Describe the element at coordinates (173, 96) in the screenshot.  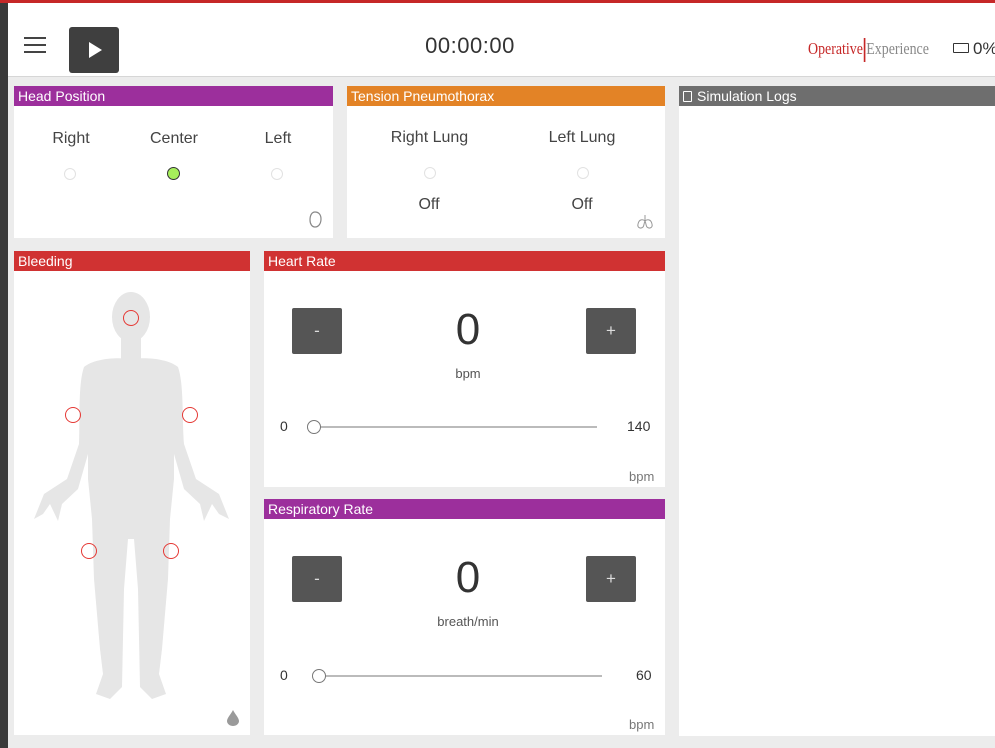
I see `head-position-title: Head Position` at that location.